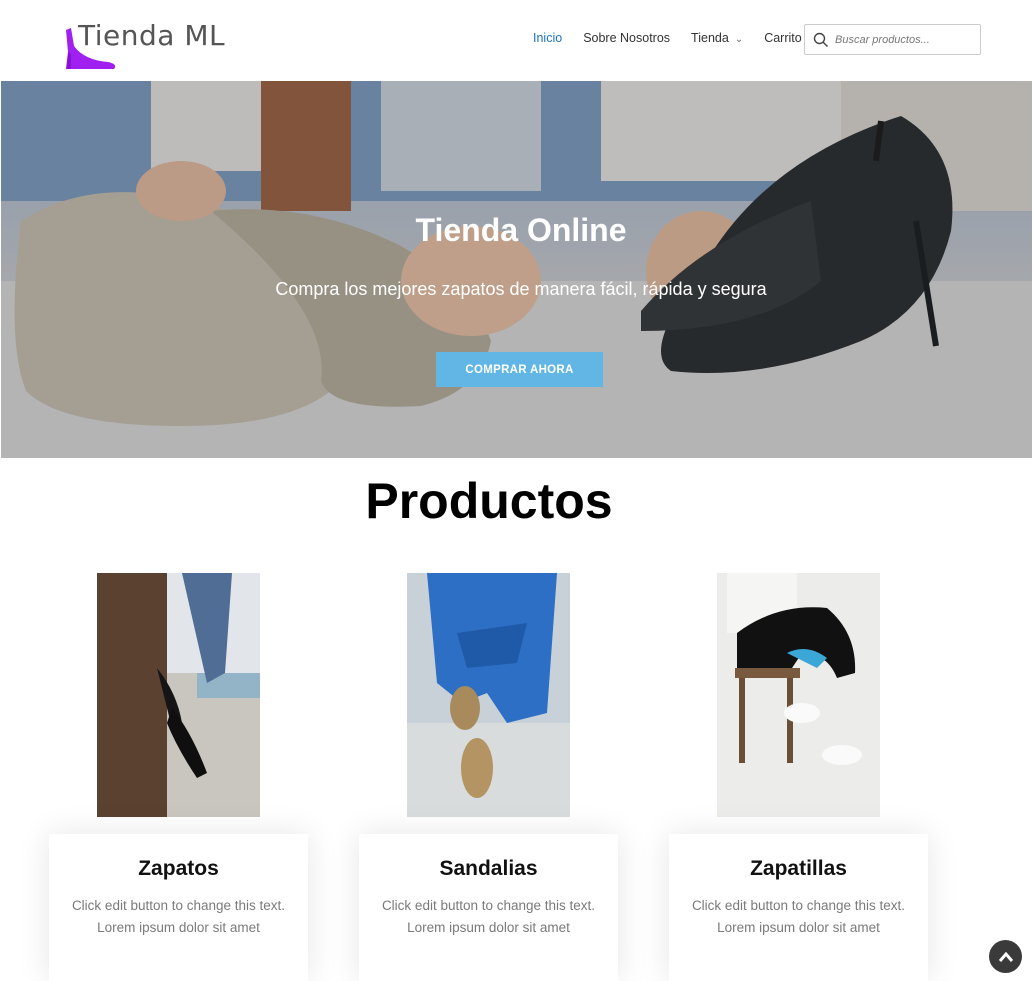  What do you see at coordinates (489, 501) in the screenshot?
I see `products-heading: Productos` at bounding box center [489, 501].